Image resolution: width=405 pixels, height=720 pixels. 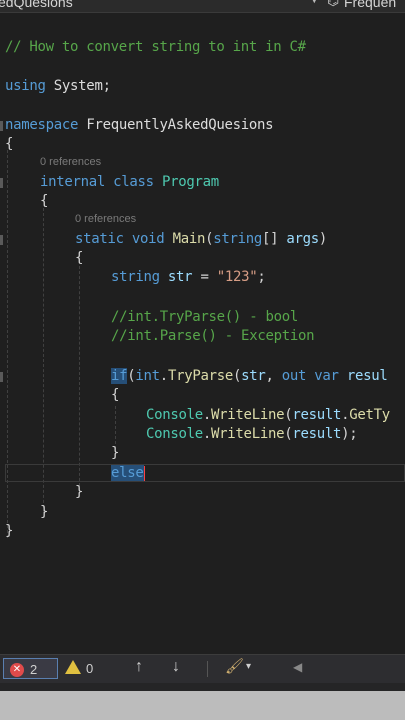 I want to click on warning-triangle-icon, so click(x=73, y=667).